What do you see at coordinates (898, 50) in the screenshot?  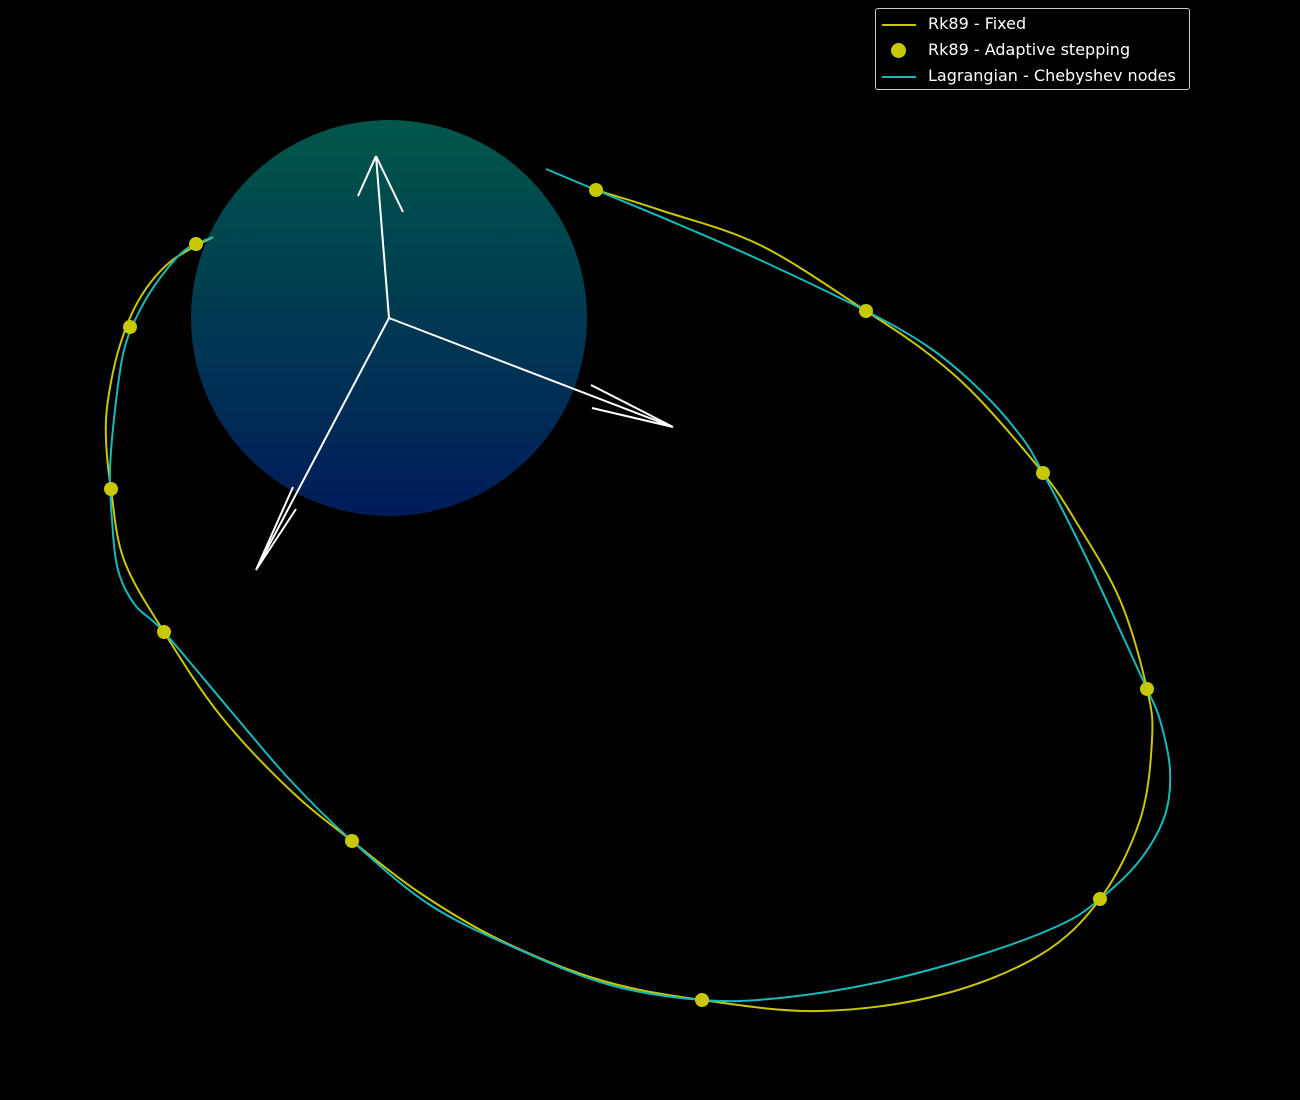 I see `legend-swatch-adaptive` at bounding box center [898, 50].